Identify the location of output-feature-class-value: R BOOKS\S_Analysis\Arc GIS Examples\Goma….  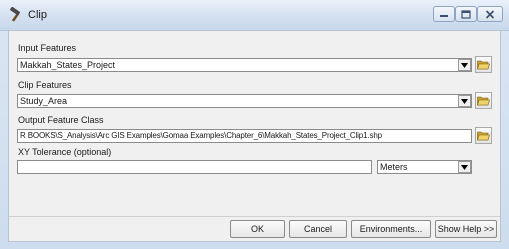
(201, 135).